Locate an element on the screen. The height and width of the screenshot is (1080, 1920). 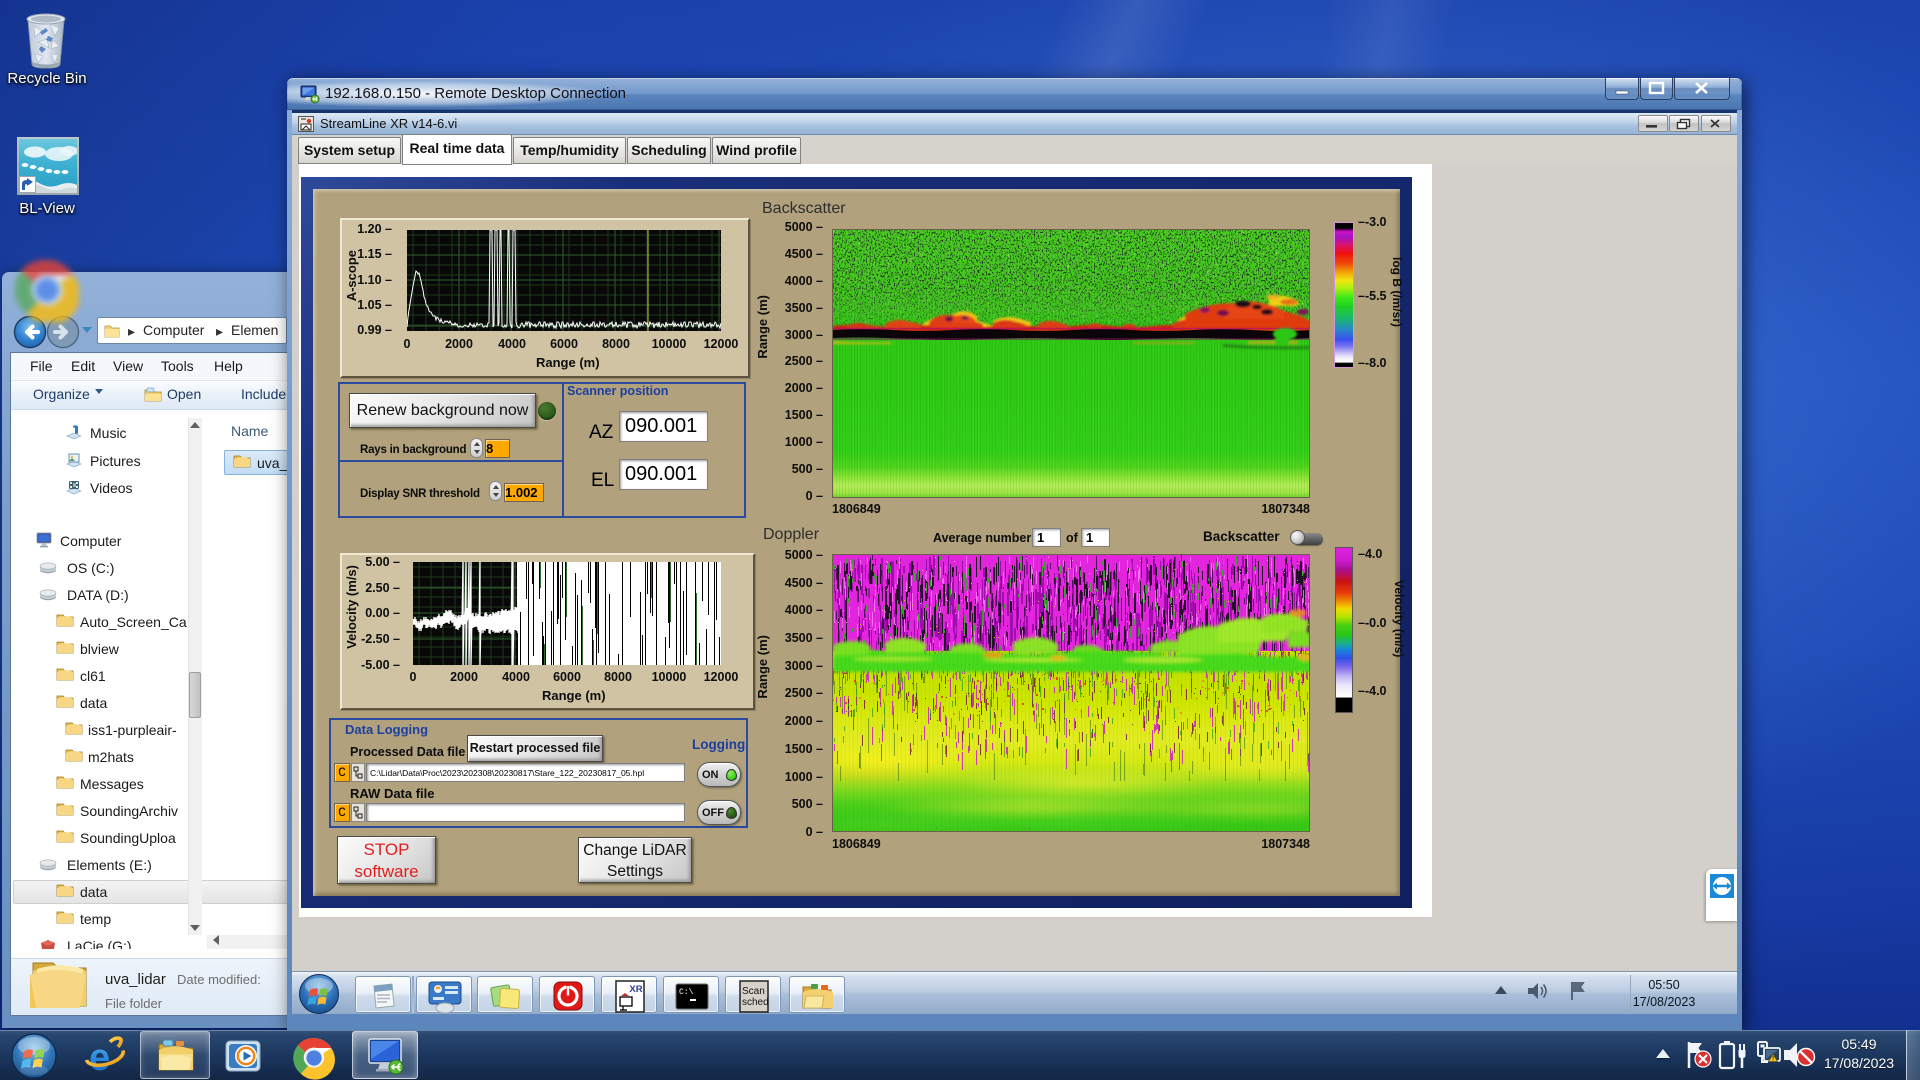
svg-text: XR is located at coordinates (635, 989).